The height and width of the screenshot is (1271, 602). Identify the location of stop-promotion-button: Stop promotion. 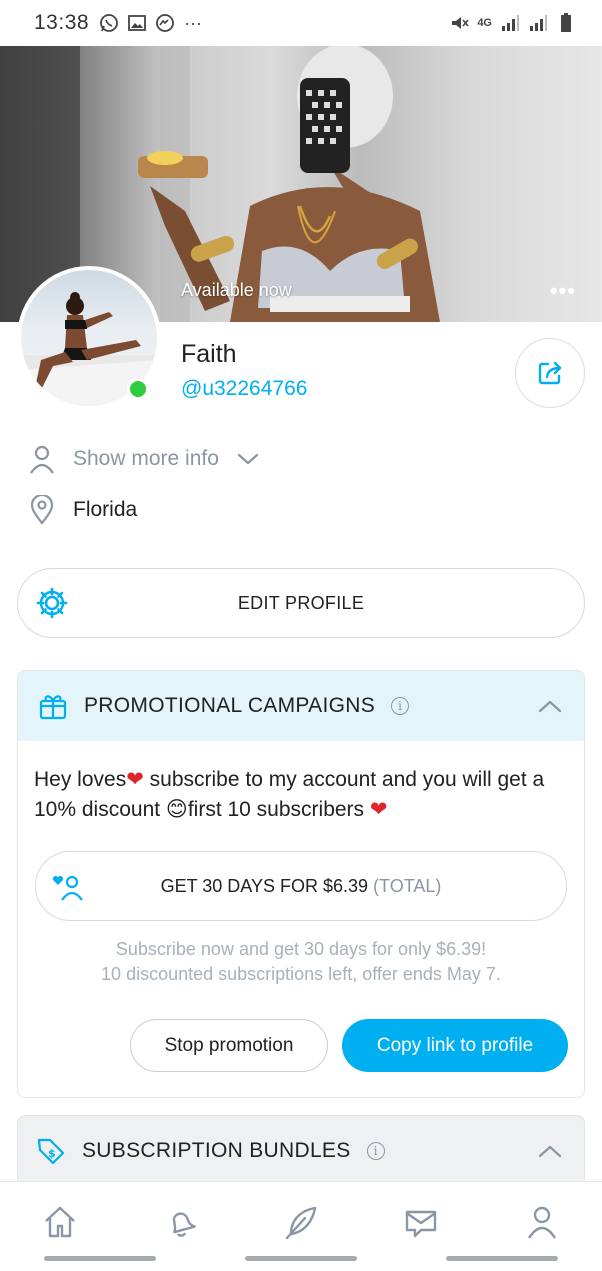
(229, 1045).